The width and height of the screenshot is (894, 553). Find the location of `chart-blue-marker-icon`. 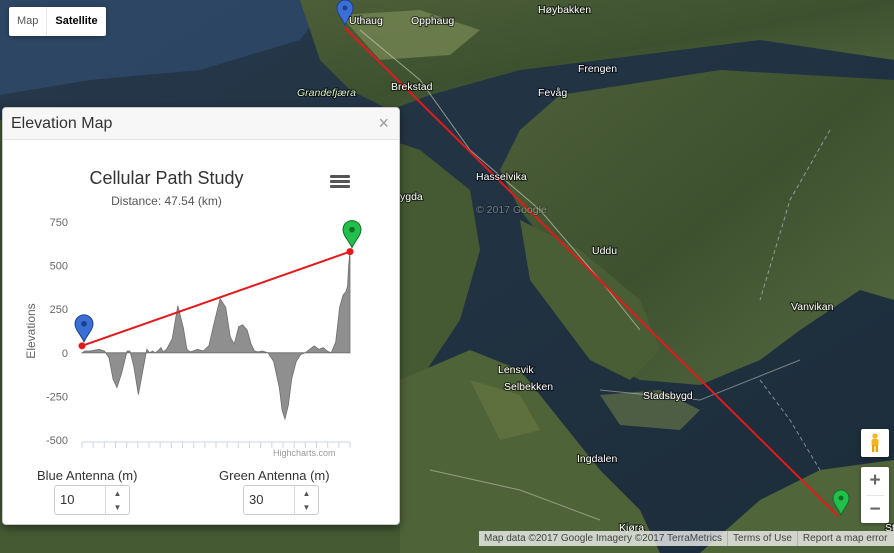

chart-blue-marker-icon is located at coordinates (84, 329).